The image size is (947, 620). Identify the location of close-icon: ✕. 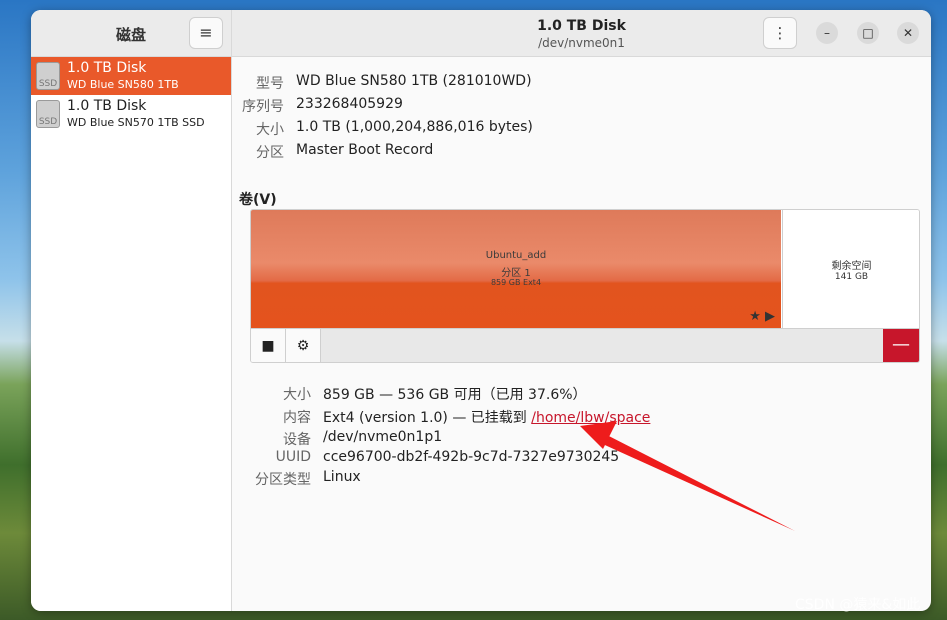
(908, 33).